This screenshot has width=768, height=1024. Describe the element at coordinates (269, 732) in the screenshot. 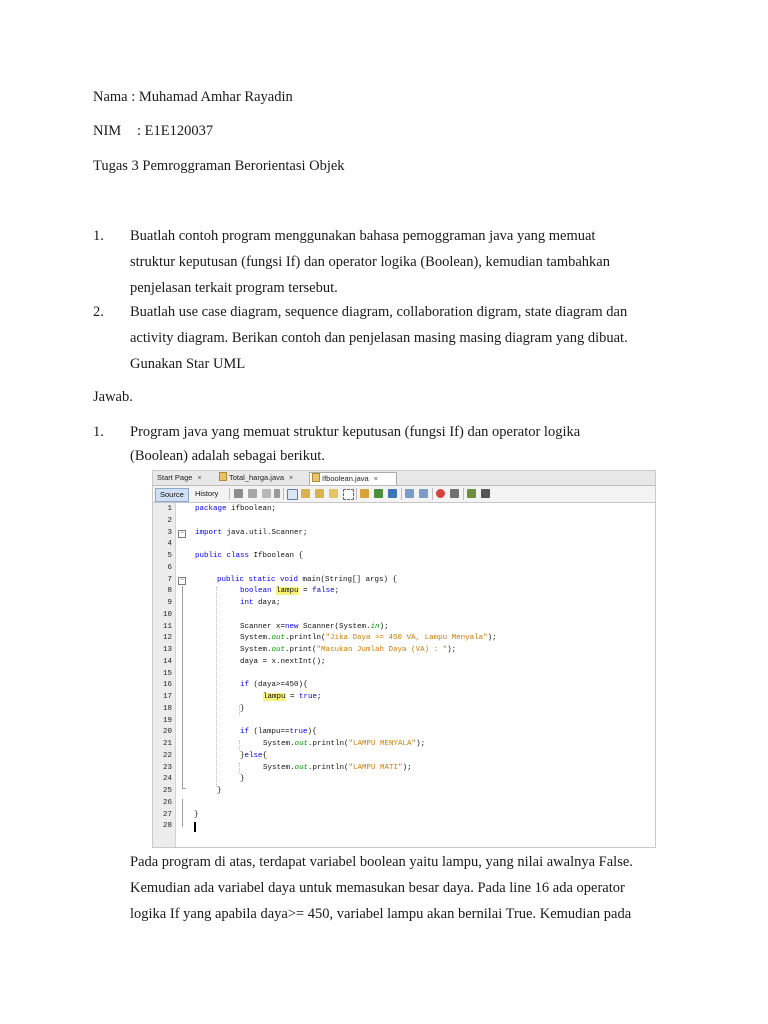

I see `code-text: (lampu==` at that location.